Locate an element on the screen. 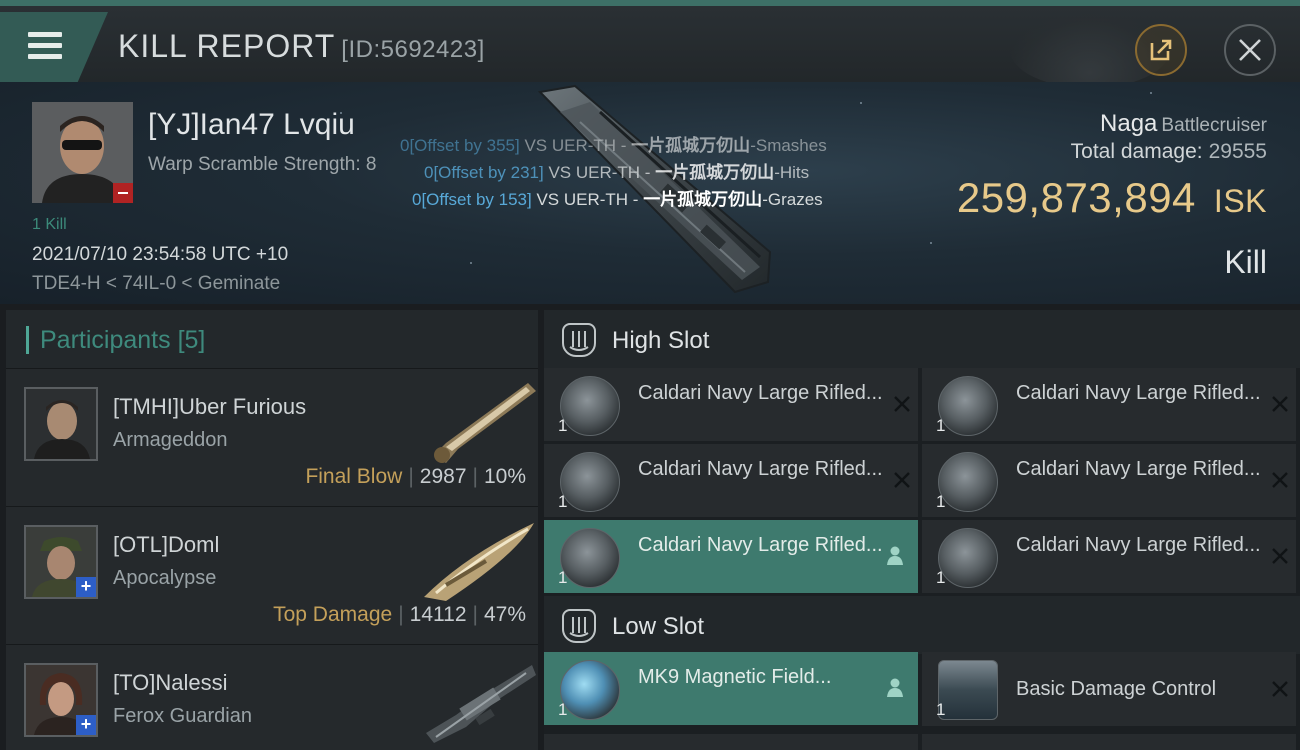 The image size is (1300, 750). module-item: 1 Basic Damage Control is located at coordinates (1109, 689).